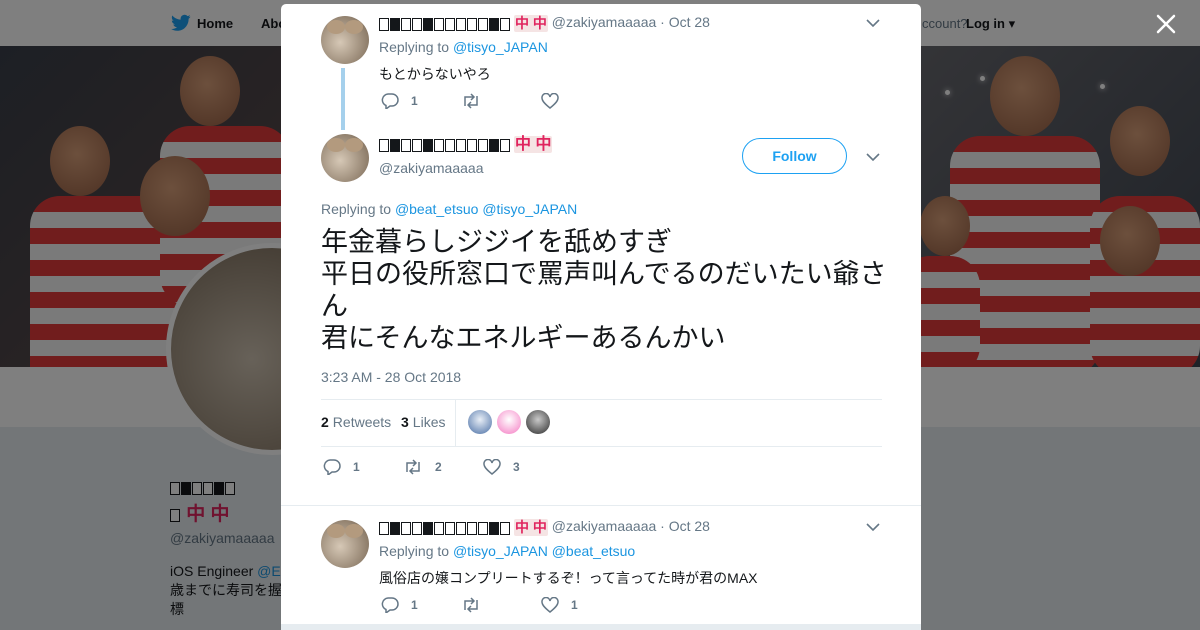 Image resolution: width=1200 pixels, height=630 pixels. What do you see at coordinates (431, 168) in the screenshot?
I see `main-tweet-handle: @zakiyamaaaaa` at bounding box center [431, 168].